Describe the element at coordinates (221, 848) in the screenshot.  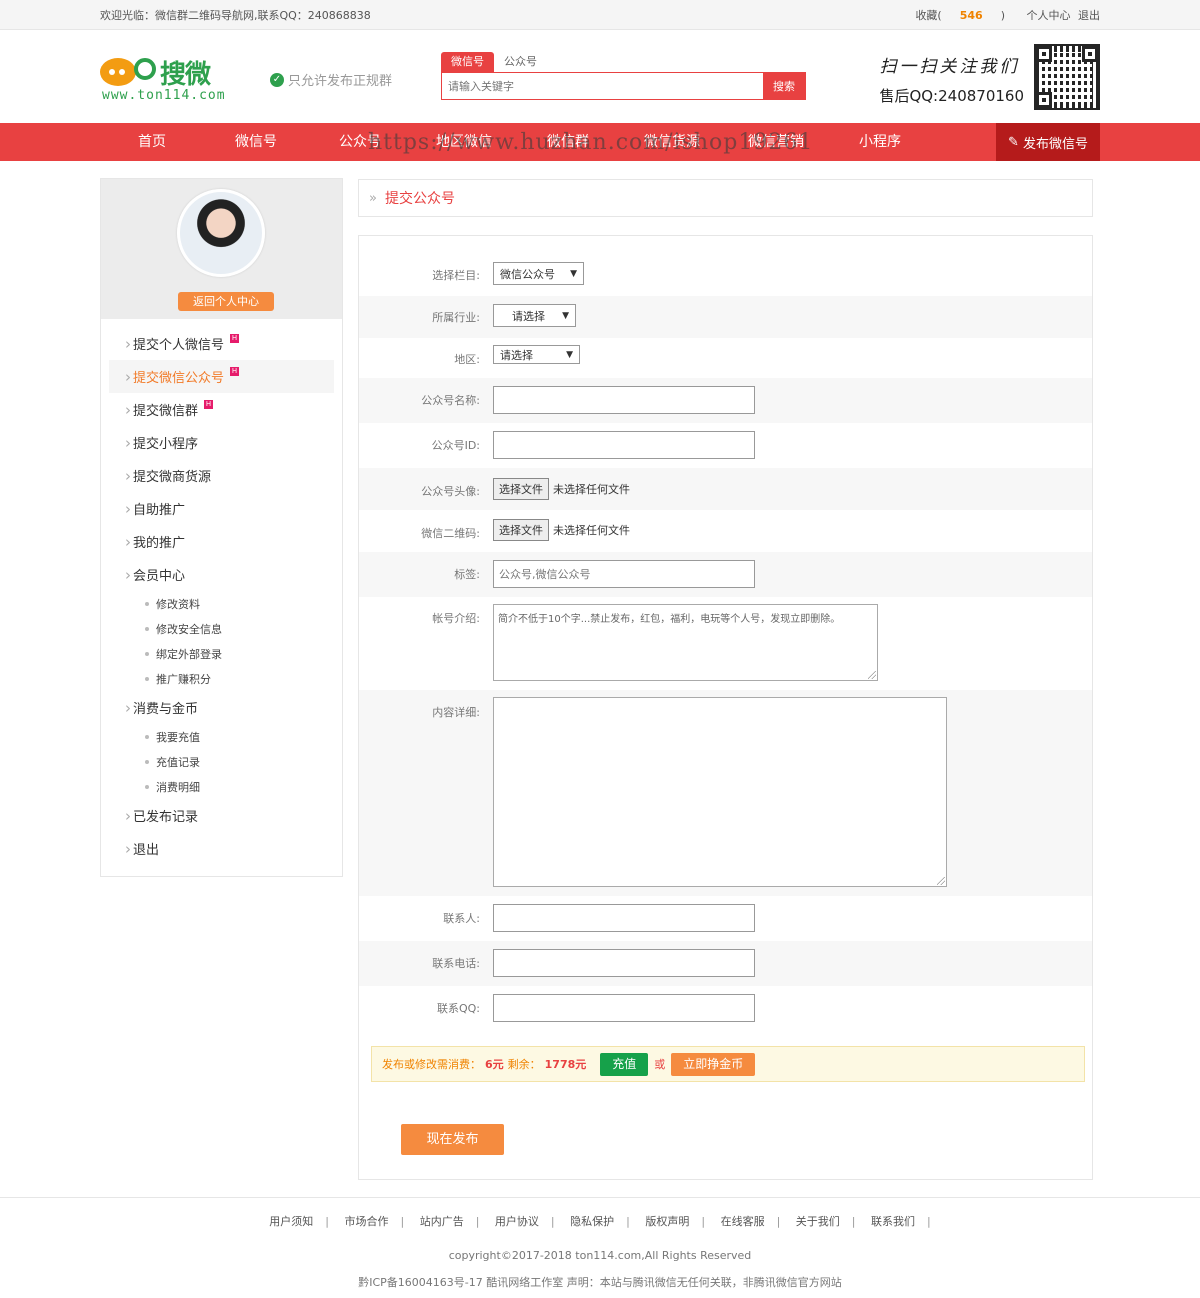
I see `sidebar-item-exit: 退出` at that location.